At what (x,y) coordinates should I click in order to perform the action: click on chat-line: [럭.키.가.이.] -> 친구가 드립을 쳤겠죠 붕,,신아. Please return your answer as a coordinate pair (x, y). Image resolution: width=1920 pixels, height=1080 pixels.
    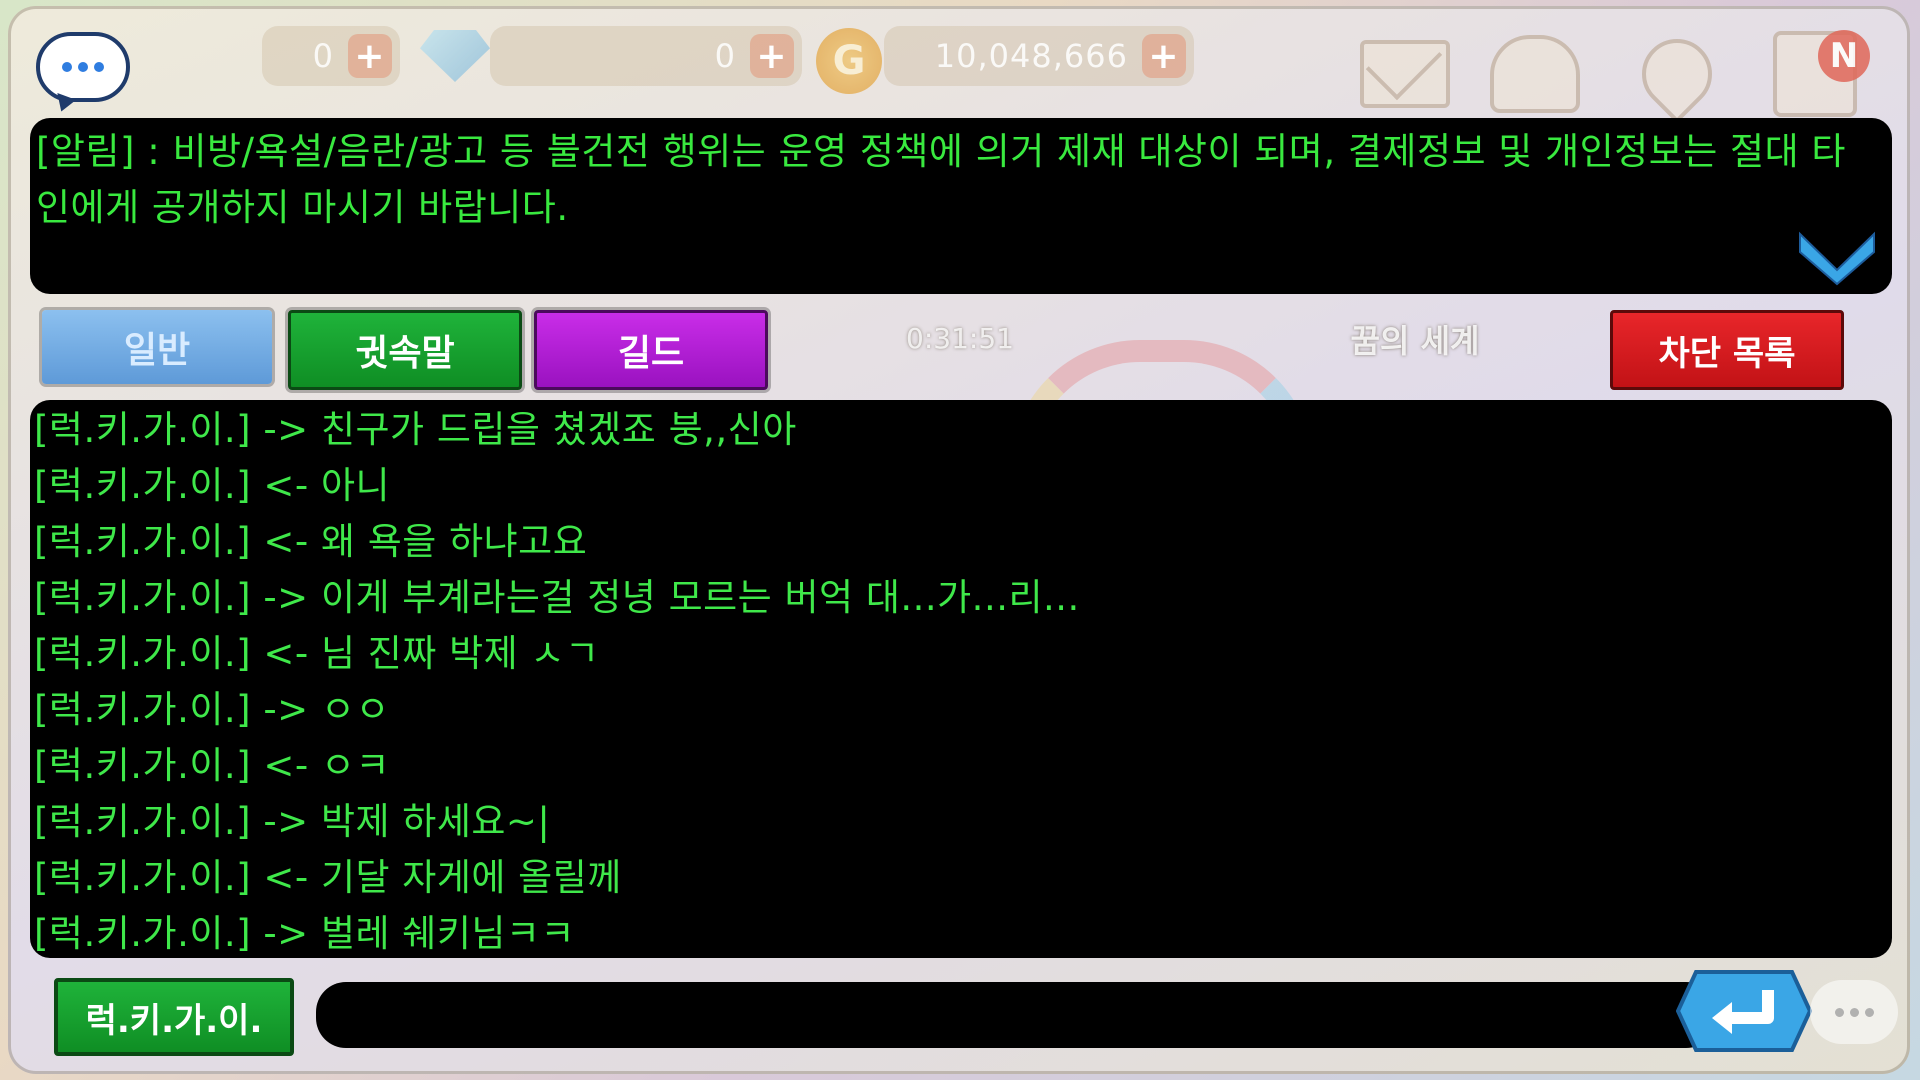
    Looking at the image, I should click on (415, 429).